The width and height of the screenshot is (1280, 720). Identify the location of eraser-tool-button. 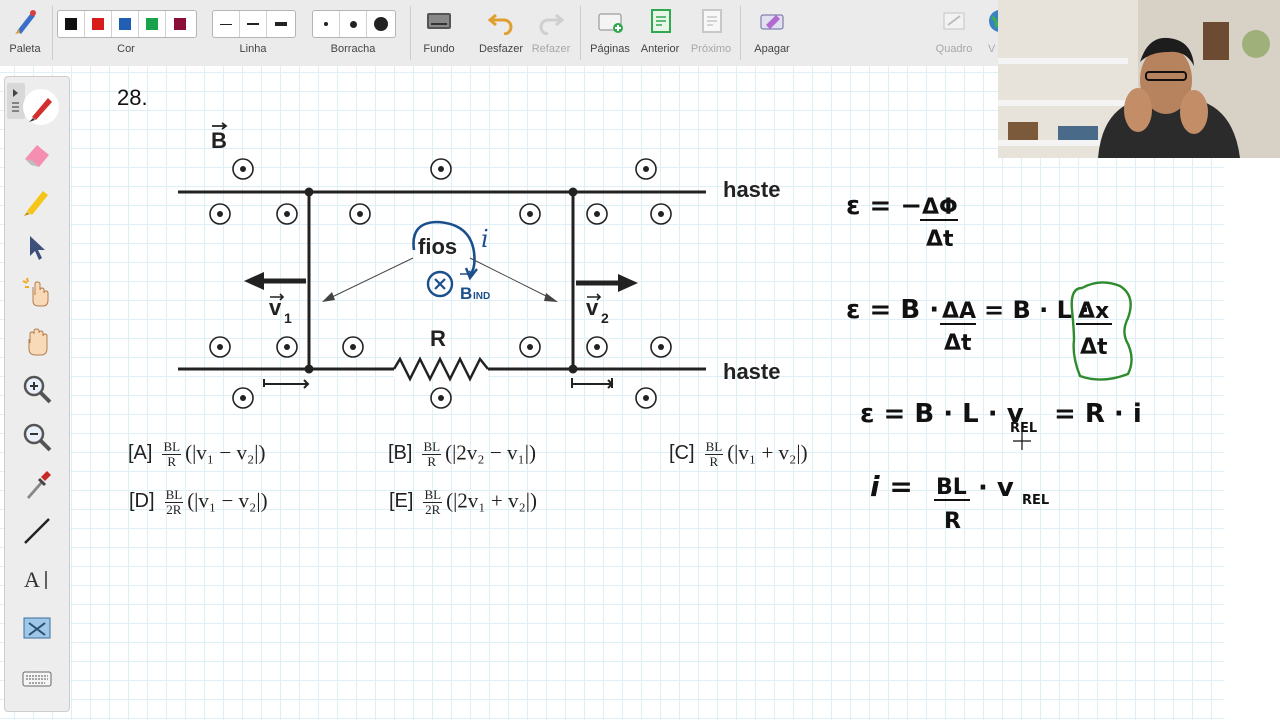
(37, 155).